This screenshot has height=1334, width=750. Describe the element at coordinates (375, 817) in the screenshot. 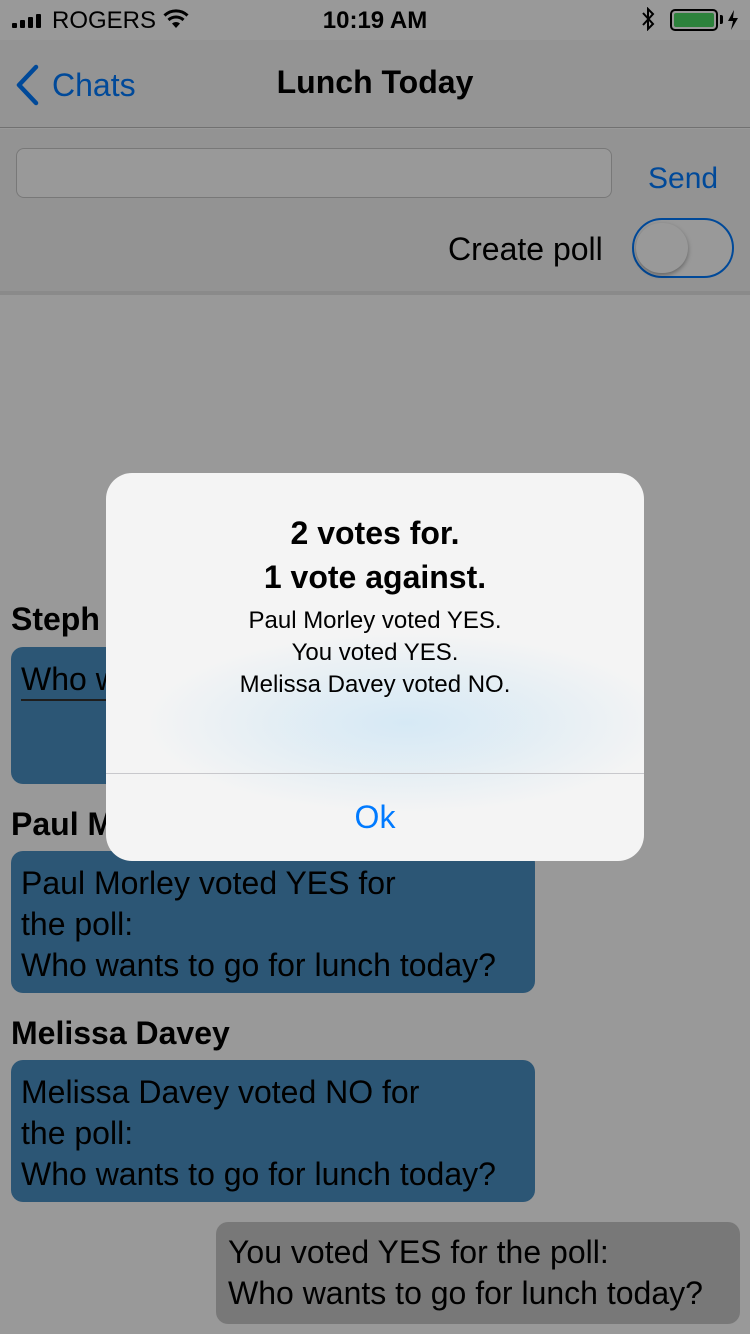

I see `ok-button: Ok` at that location.